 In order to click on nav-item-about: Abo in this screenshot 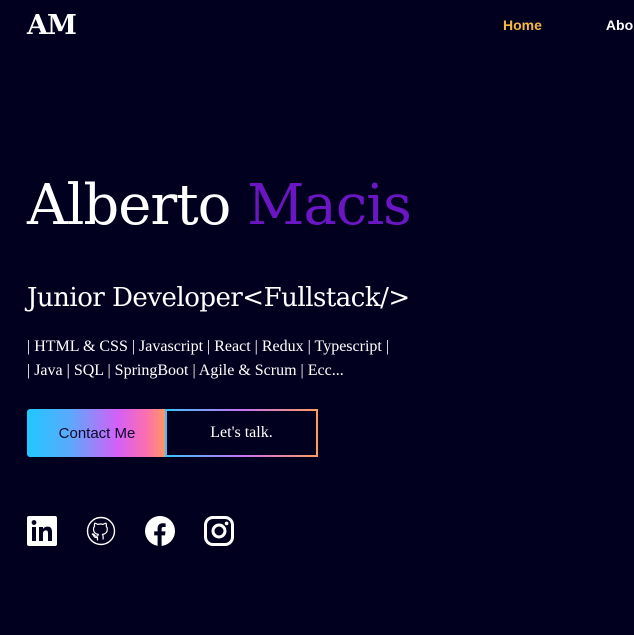, I will do `click(619, 25)`.